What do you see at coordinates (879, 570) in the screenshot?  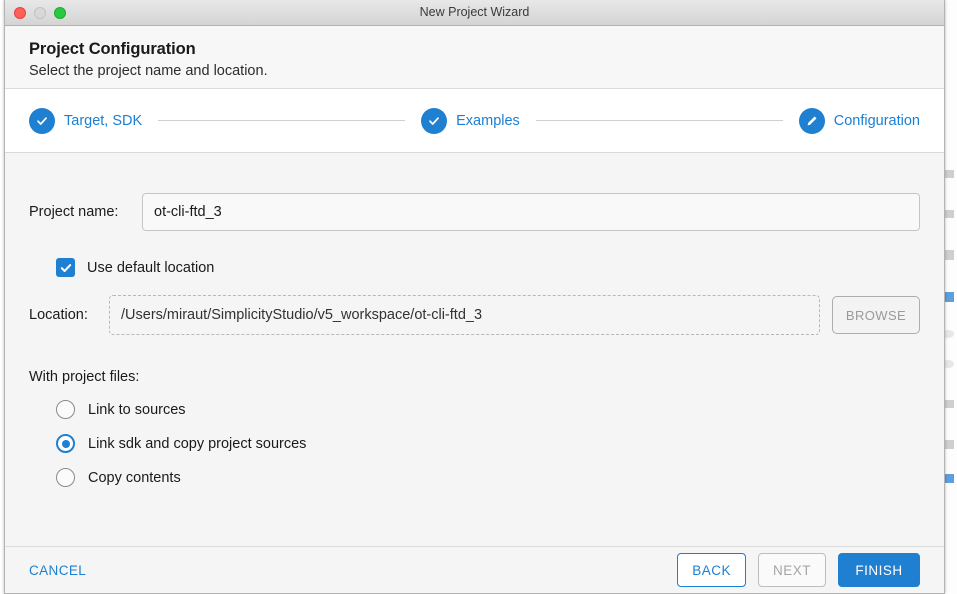 I see `finish-button: FINISH` at bounding box center [879, 570].